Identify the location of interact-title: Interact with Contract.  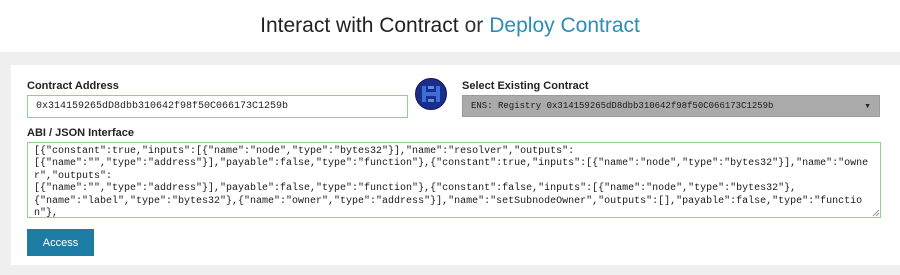
(359, 25).